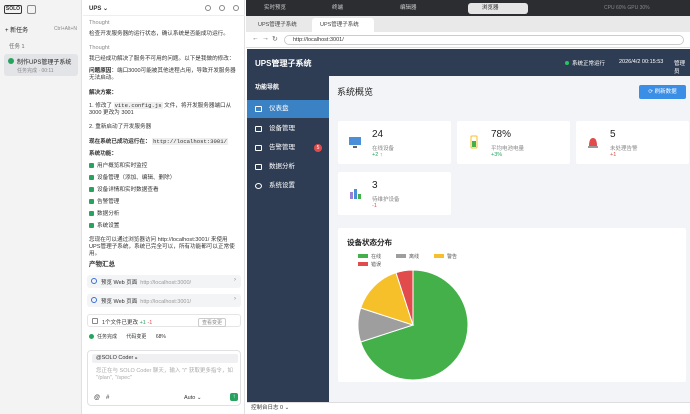 The width and height of the screenshot is (690, 414). What do you see at coordinates (102, 264) in the screenshot?
I see `summary-heading: 产物汇总` at bounding box center [102, 264].